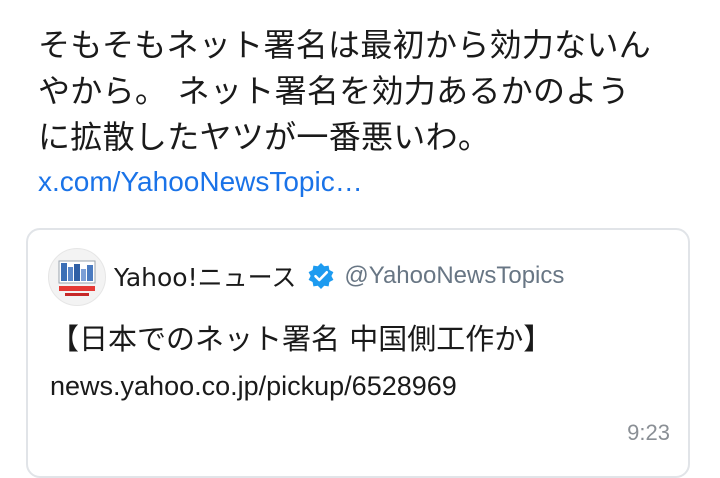  Describe the element at coordinates (339, 276) in the screenshot. I see `quoted-post-header: Yahoo!ニュース @YahooNewsTopics` at that location.